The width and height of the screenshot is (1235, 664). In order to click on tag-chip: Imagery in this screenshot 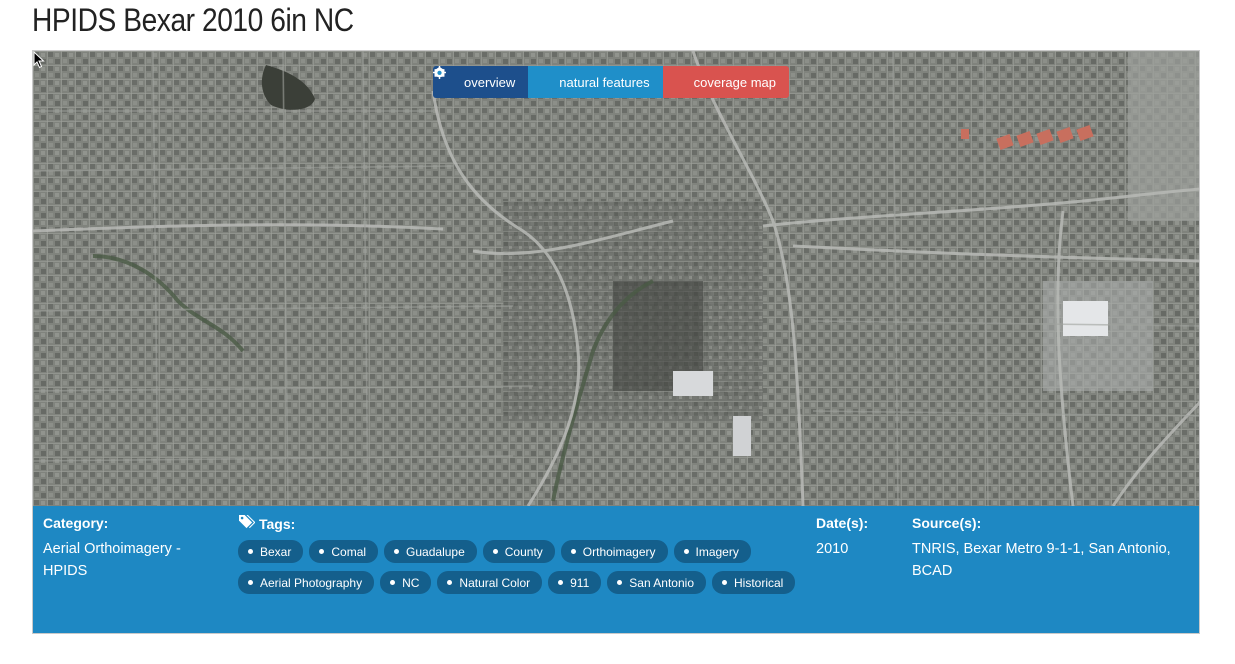, I will do `click(712, 551)`.